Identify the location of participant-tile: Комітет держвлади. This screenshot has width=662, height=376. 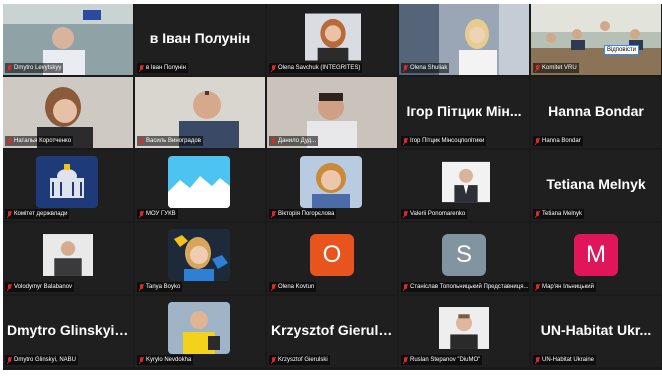
(68, 185).